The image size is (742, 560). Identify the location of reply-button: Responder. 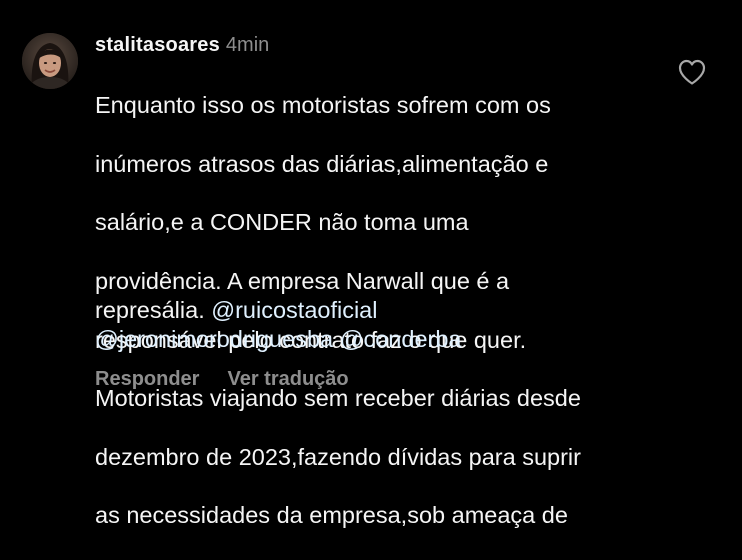
(147, 379).